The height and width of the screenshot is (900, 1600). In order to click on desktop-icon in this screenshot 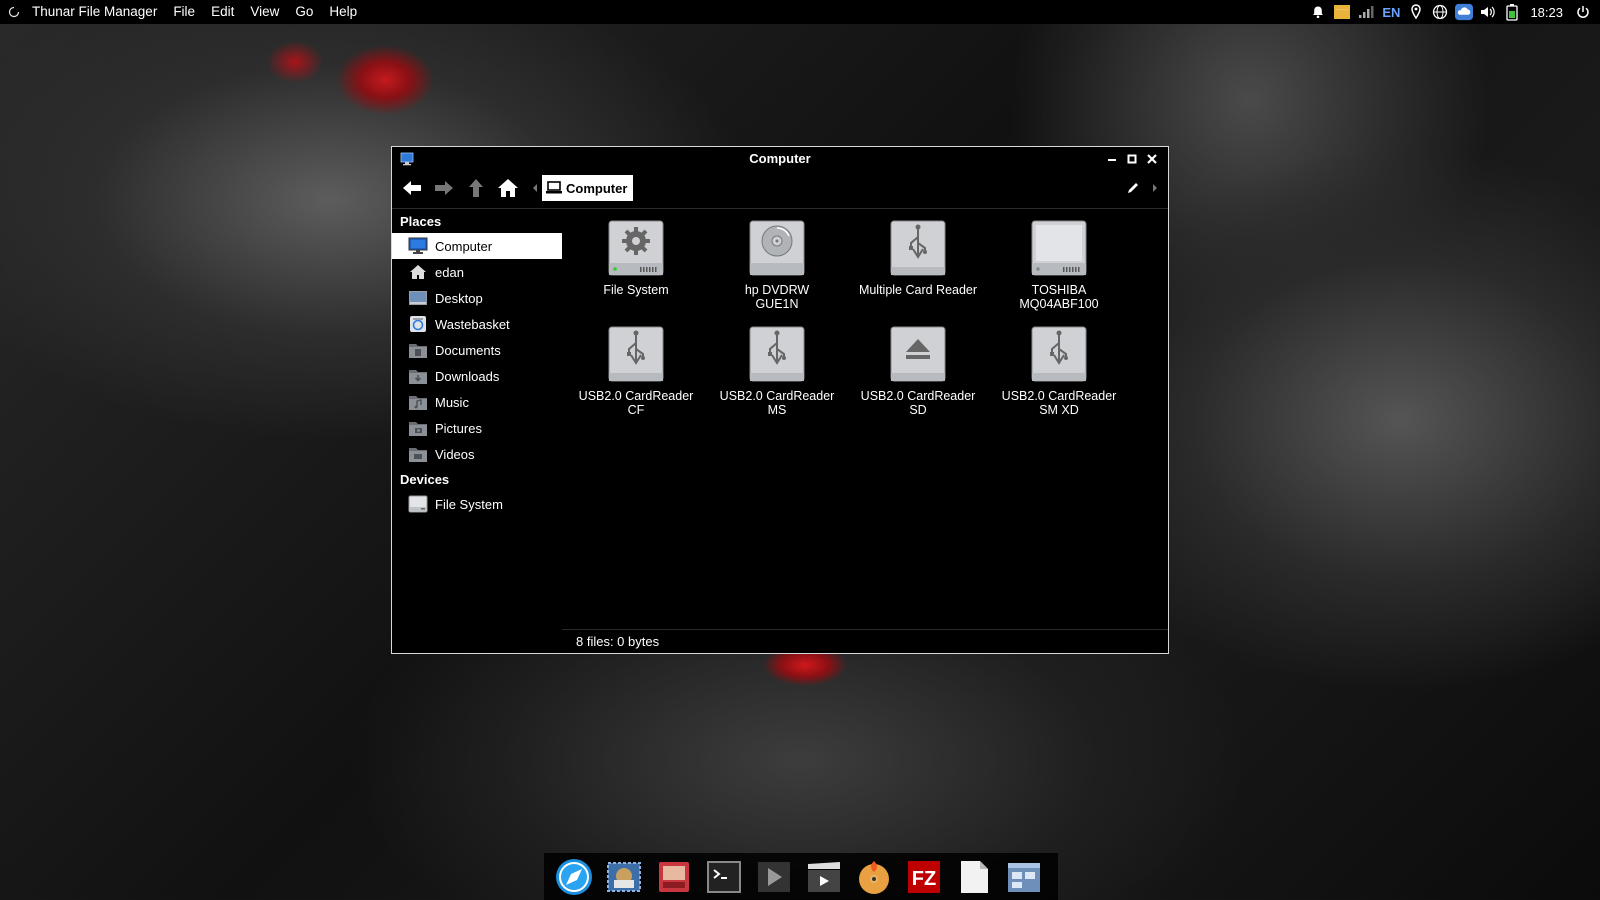, I will do `click(418, 298)`.